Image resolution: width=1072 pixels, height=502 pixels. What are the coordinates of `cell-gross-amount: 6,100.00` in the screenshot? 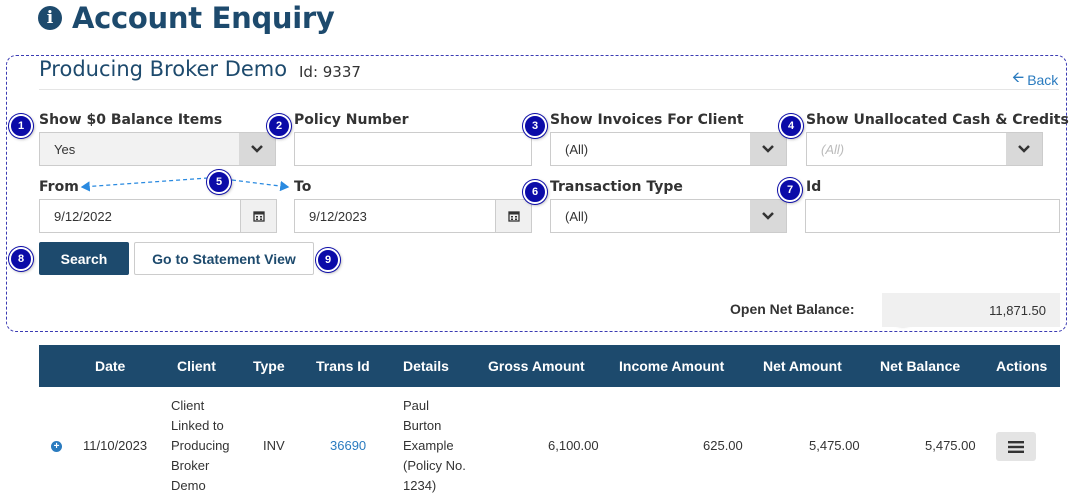 It's located at (573, 445).